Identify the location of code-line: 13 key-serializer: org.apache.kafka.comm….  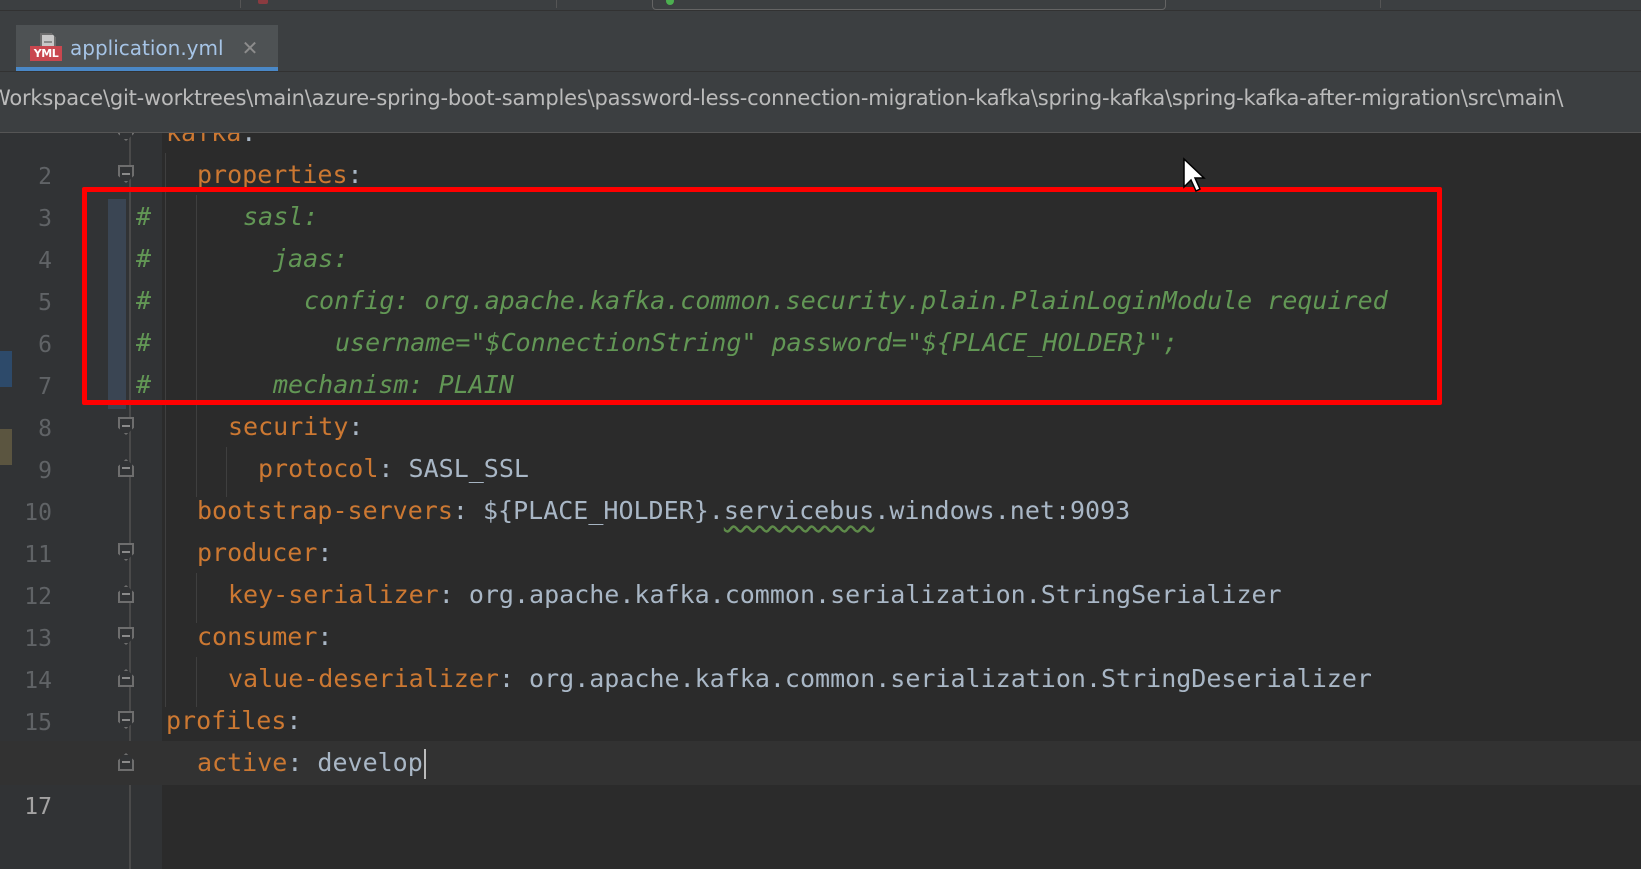
(820, 612).